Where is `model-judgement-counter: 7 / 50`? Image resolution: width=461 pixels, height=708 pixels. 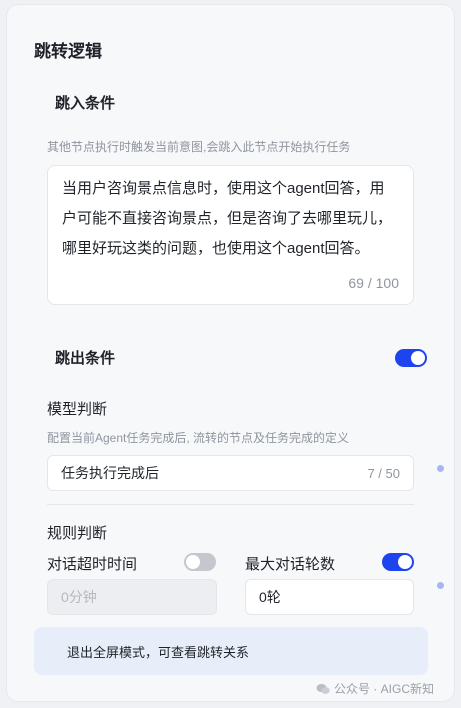 model-judgement-counter: 7 / 50 is located at coordinates (383, 473).